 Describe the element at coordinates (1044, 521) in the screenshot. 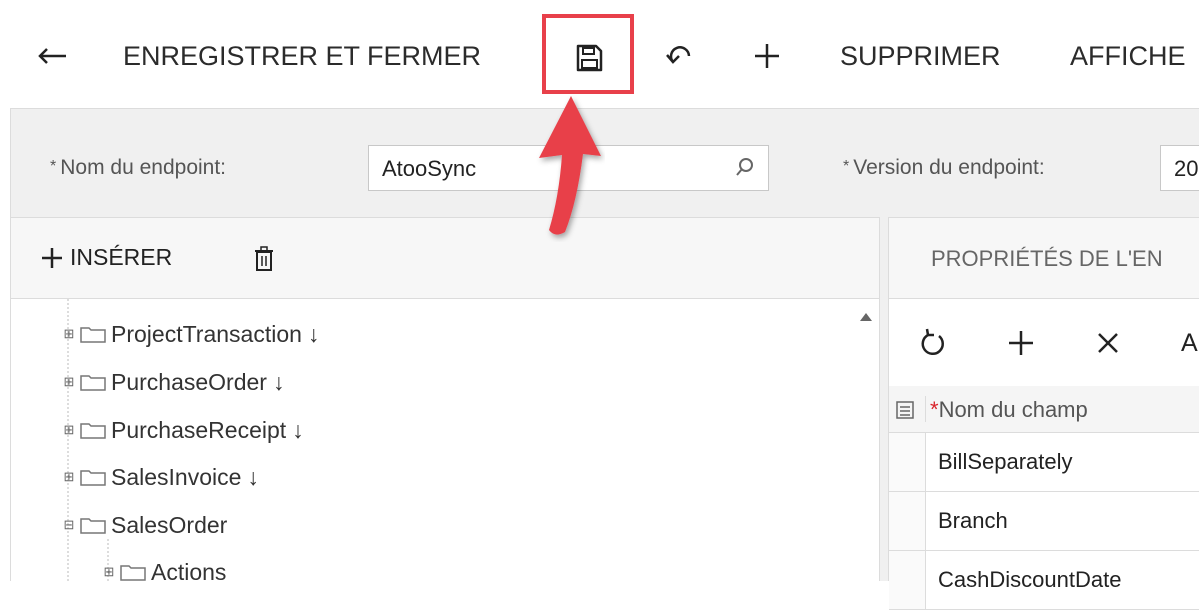

I see `table-row: Branch` at that location.